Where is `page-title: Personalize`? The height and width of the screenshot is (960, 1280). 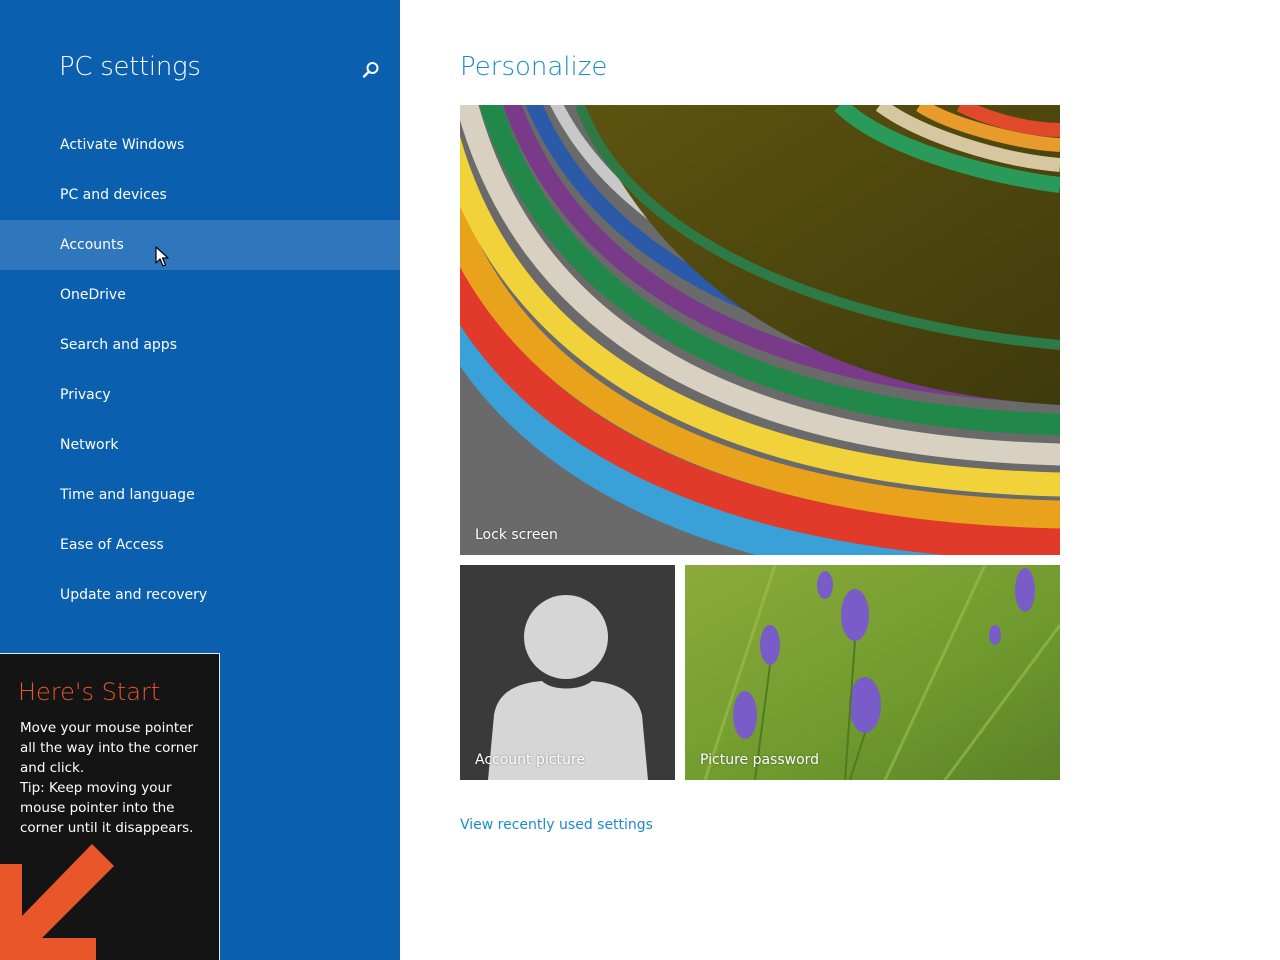 page-title: Personalize is located at coordinates (534, 67).